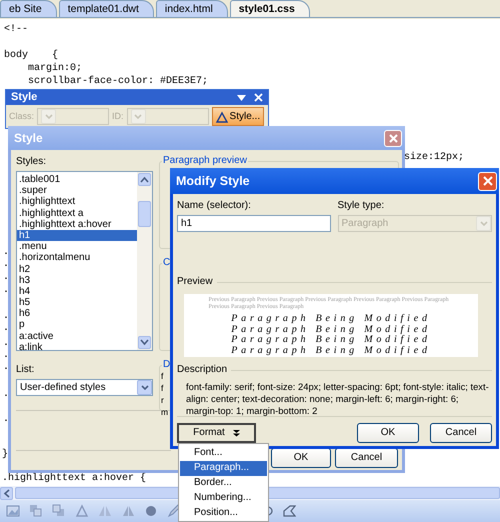  What do you see at coordinates (205, 161) in the screenshot?
I see `group-label: Paragraph preview` at bounding box center [205, 161].